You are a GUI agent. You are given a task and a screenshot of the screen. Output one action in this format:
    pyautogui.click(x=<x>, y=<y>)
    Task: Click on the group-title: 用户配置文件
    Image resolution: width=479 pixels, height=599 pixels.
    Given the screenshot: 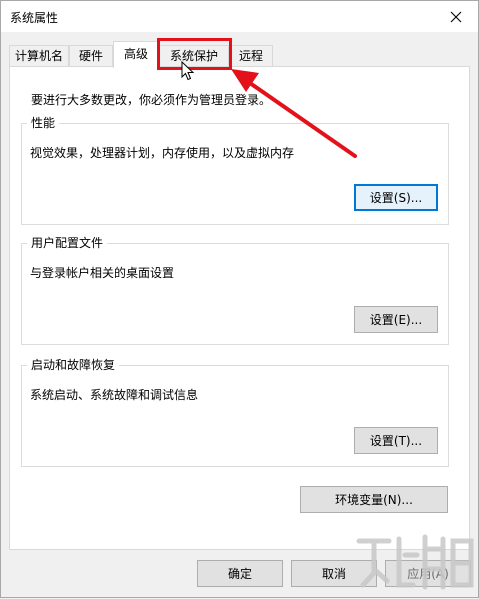 What is the action you would take?
    pyautogui.click(x=67, y=243)
    